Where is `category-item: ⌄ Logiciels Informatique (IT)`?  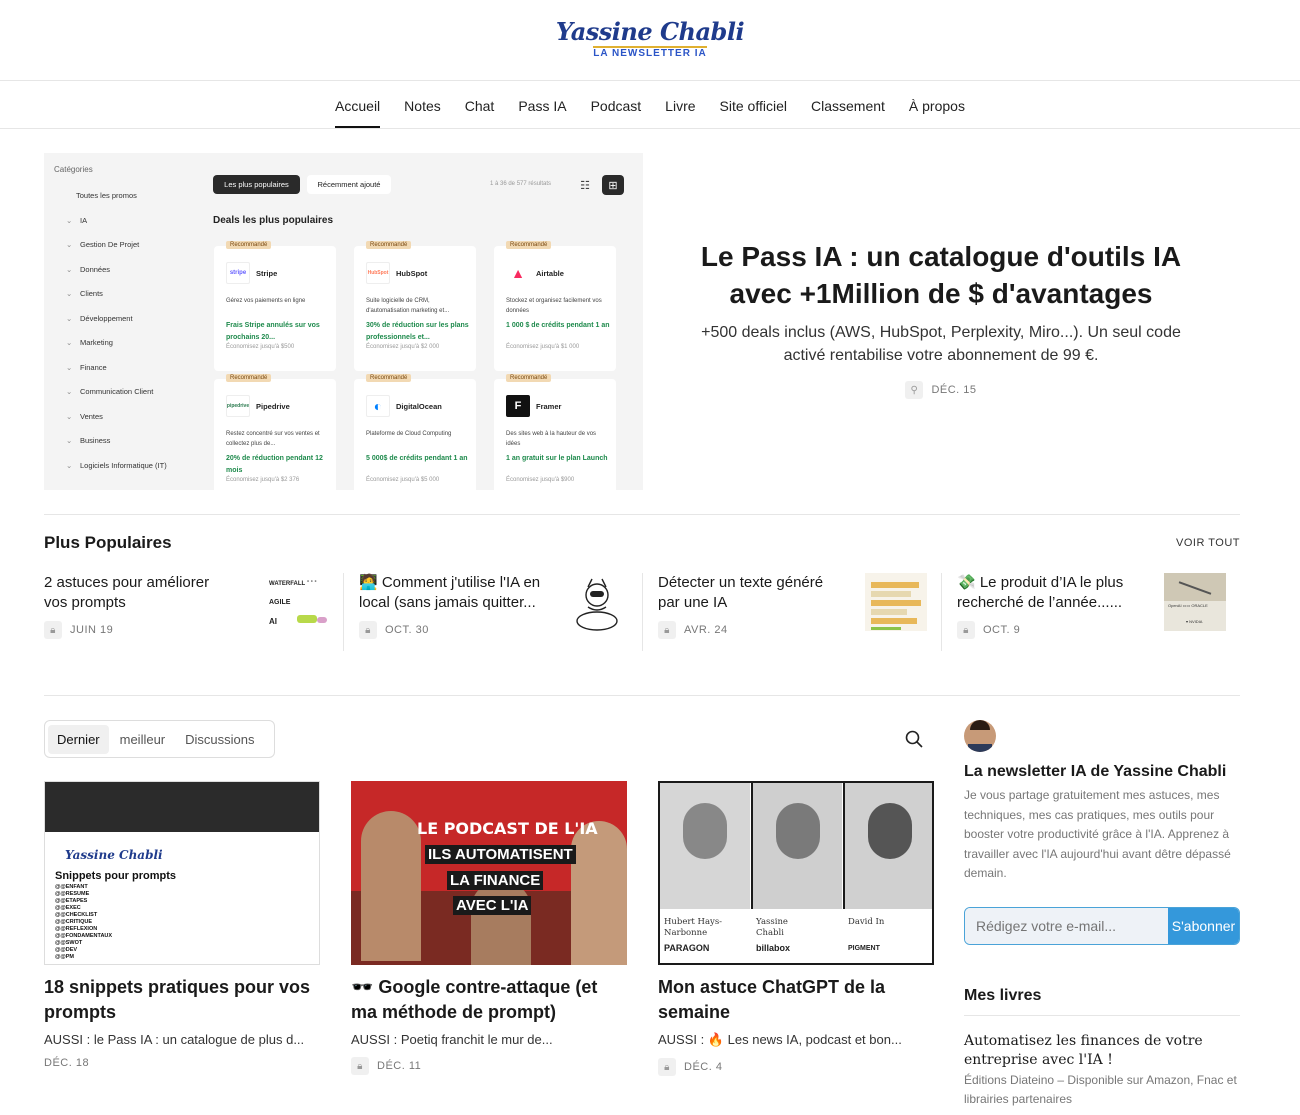
category-item: ⌄ Logiciels Informatique (IT) is located at coordinates (116, 465).